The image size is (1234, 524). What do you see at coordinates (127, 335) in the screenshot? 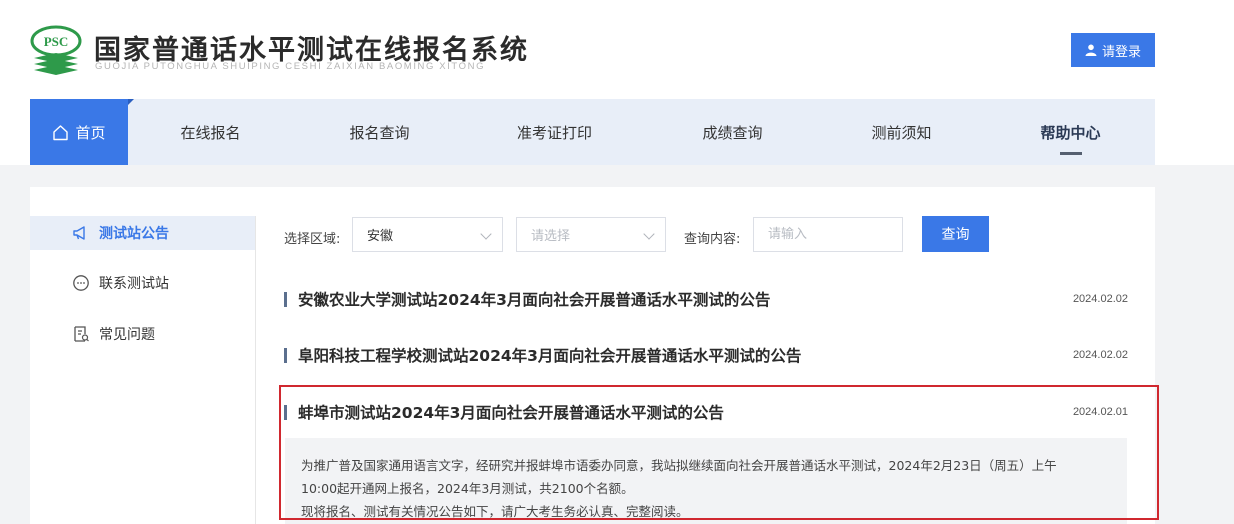
I see `sidebar-item-label: 常见问题` at bounding box center [127, 335].